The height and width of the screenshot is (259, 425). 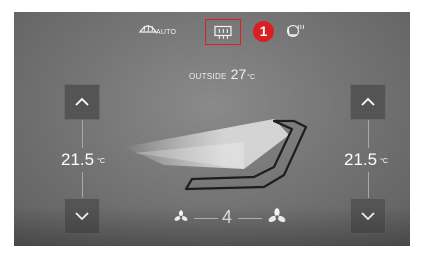 I want to click on right-temperature-unit: °C, so click(x=384, y=161).